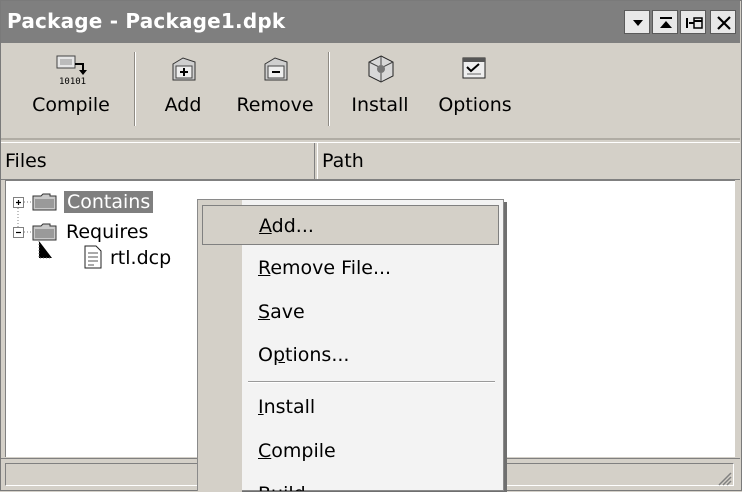  I want to click on tree-item-label: Requires, so click(107, 232).